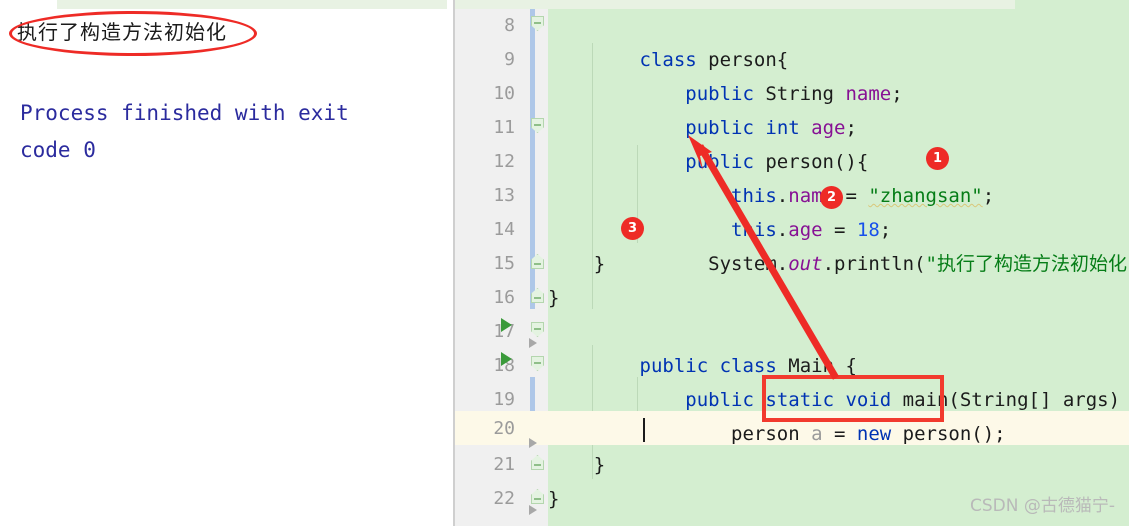 The width and height of the screenshot is (1129, 526). What do you see at coordinates (792, 176) in the screenshot?
I see `editor-line-12: 12 this.name = "zhangsan";` at bounding box center [792, 176].